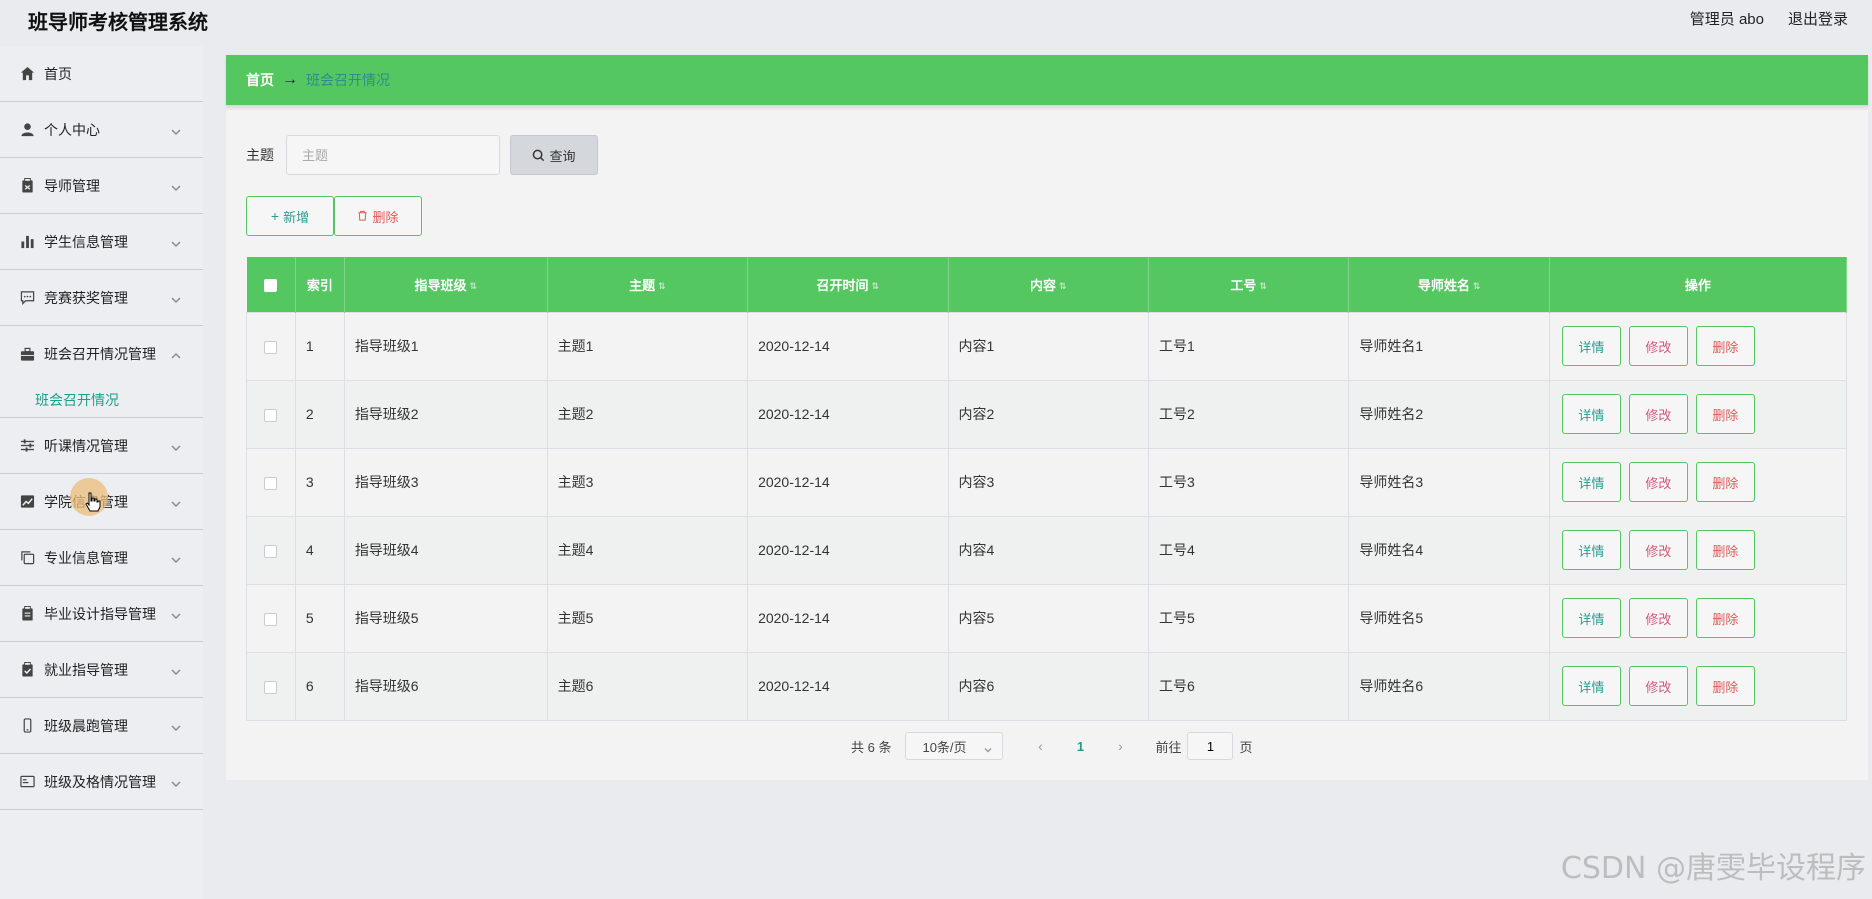 The height and width of the screenshot is (899, 1872). I want to click on table-row: 6 指导班级6 主题6 2020-12-14 内容6 工号6 导师姓名6 详情 修改 删除, so click(1047, 686).